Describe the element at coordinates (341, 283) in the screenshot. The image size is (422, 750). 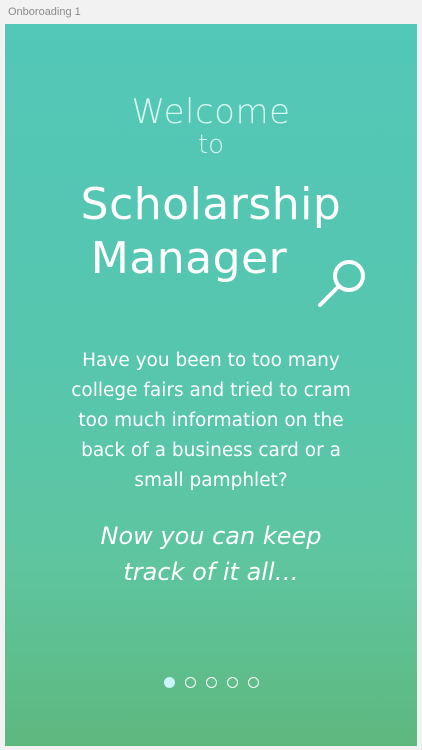
I see `magnifying-glass-icon` at that location.